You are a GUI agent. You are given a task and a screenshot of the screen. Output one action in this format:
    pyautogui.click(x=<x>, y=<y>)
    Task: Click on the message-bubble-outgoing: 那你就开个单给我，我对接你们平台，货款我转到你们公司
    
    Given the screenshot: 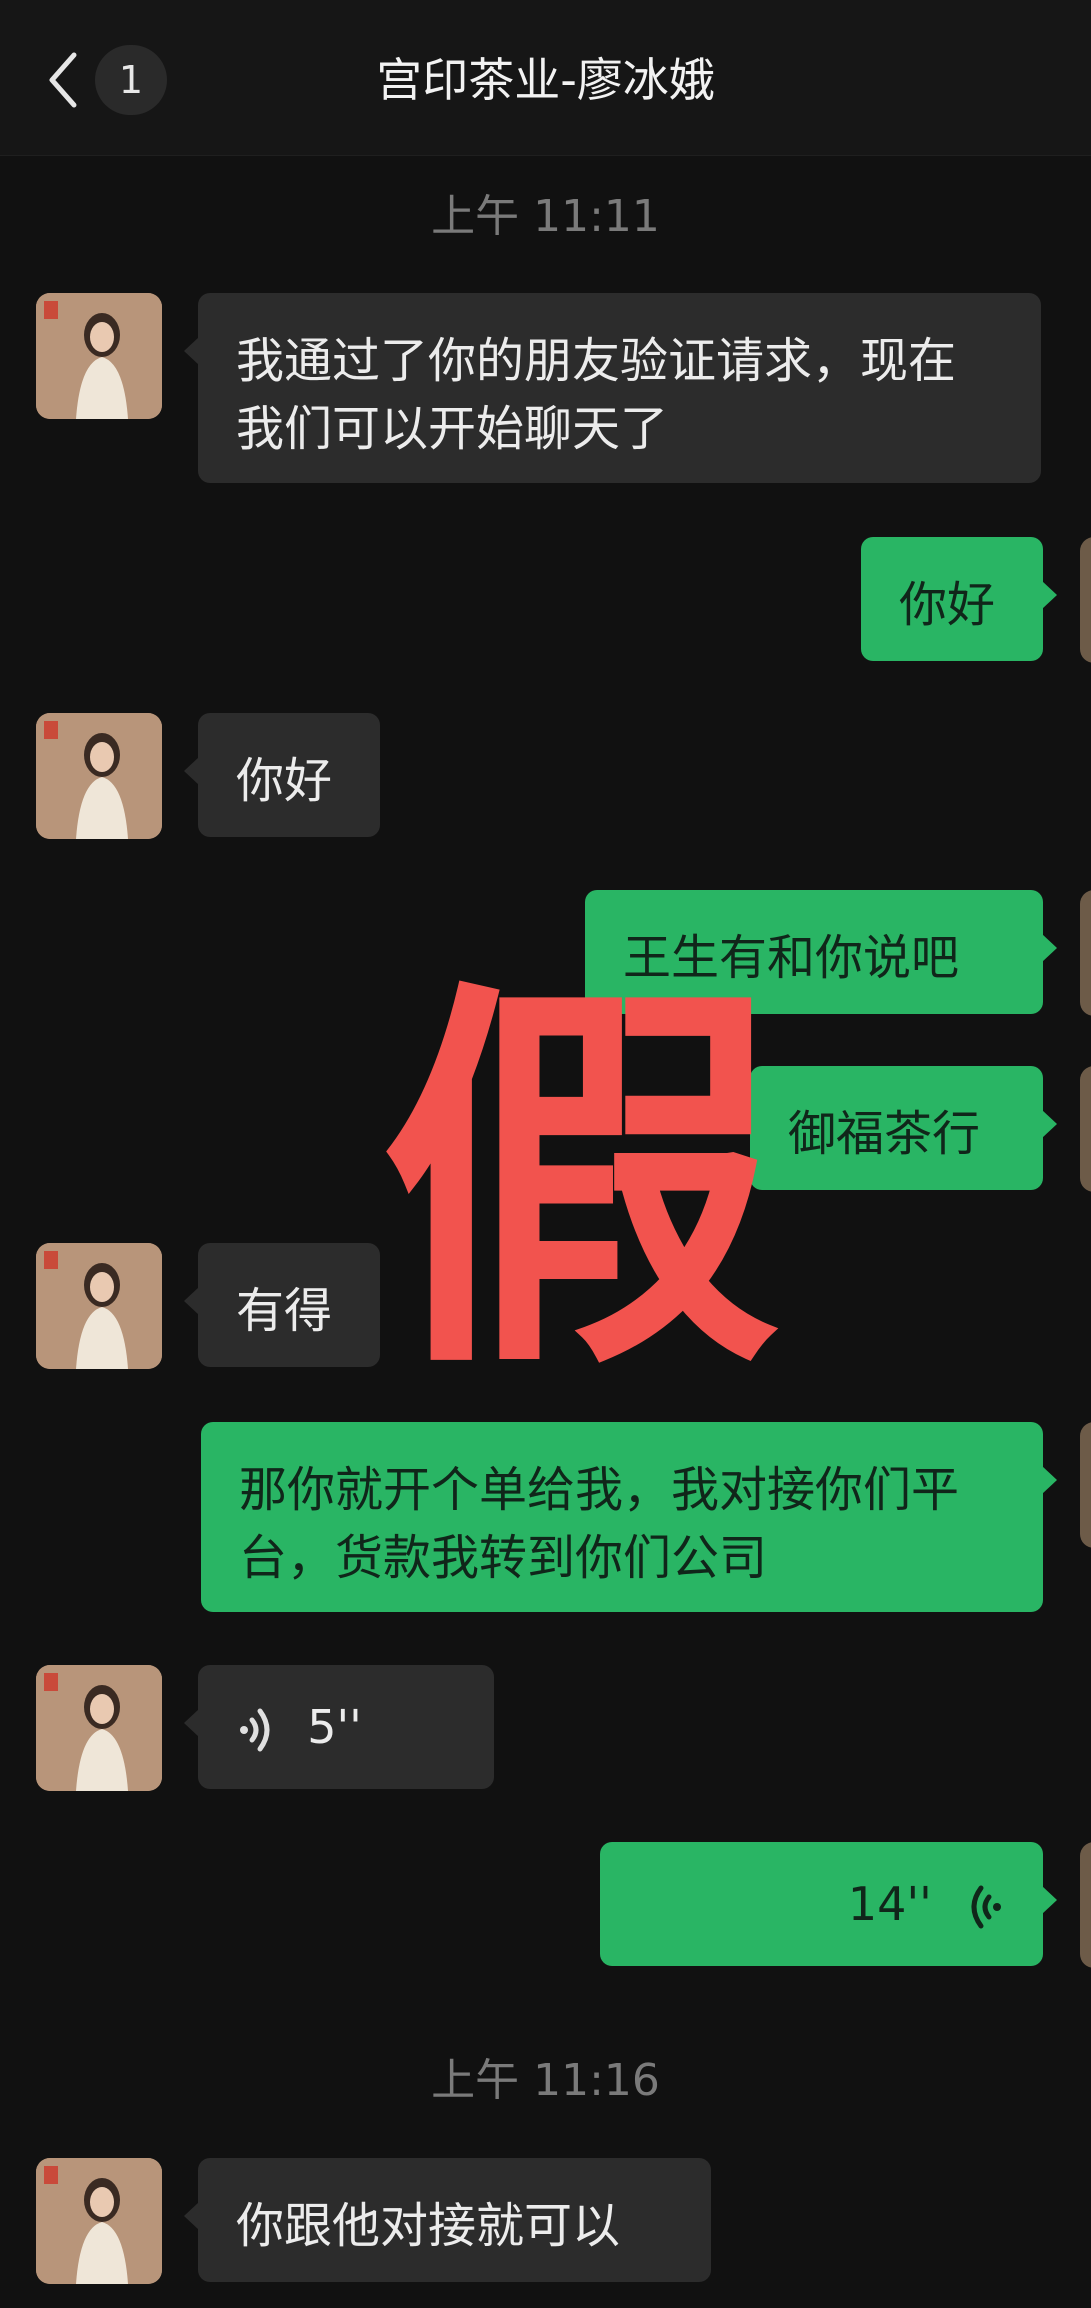 What is the action you would take?
    pyautogui.click(x=629, y=1517)
    